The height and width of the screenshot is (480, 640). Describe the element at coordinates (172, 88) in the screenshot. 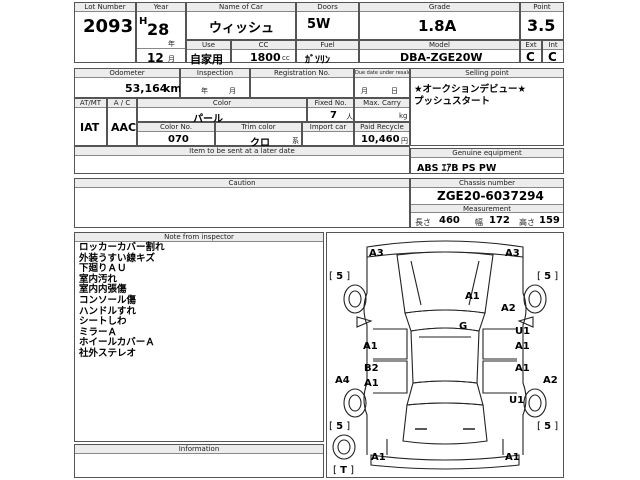

I see `odometer-unit: km` at that location.